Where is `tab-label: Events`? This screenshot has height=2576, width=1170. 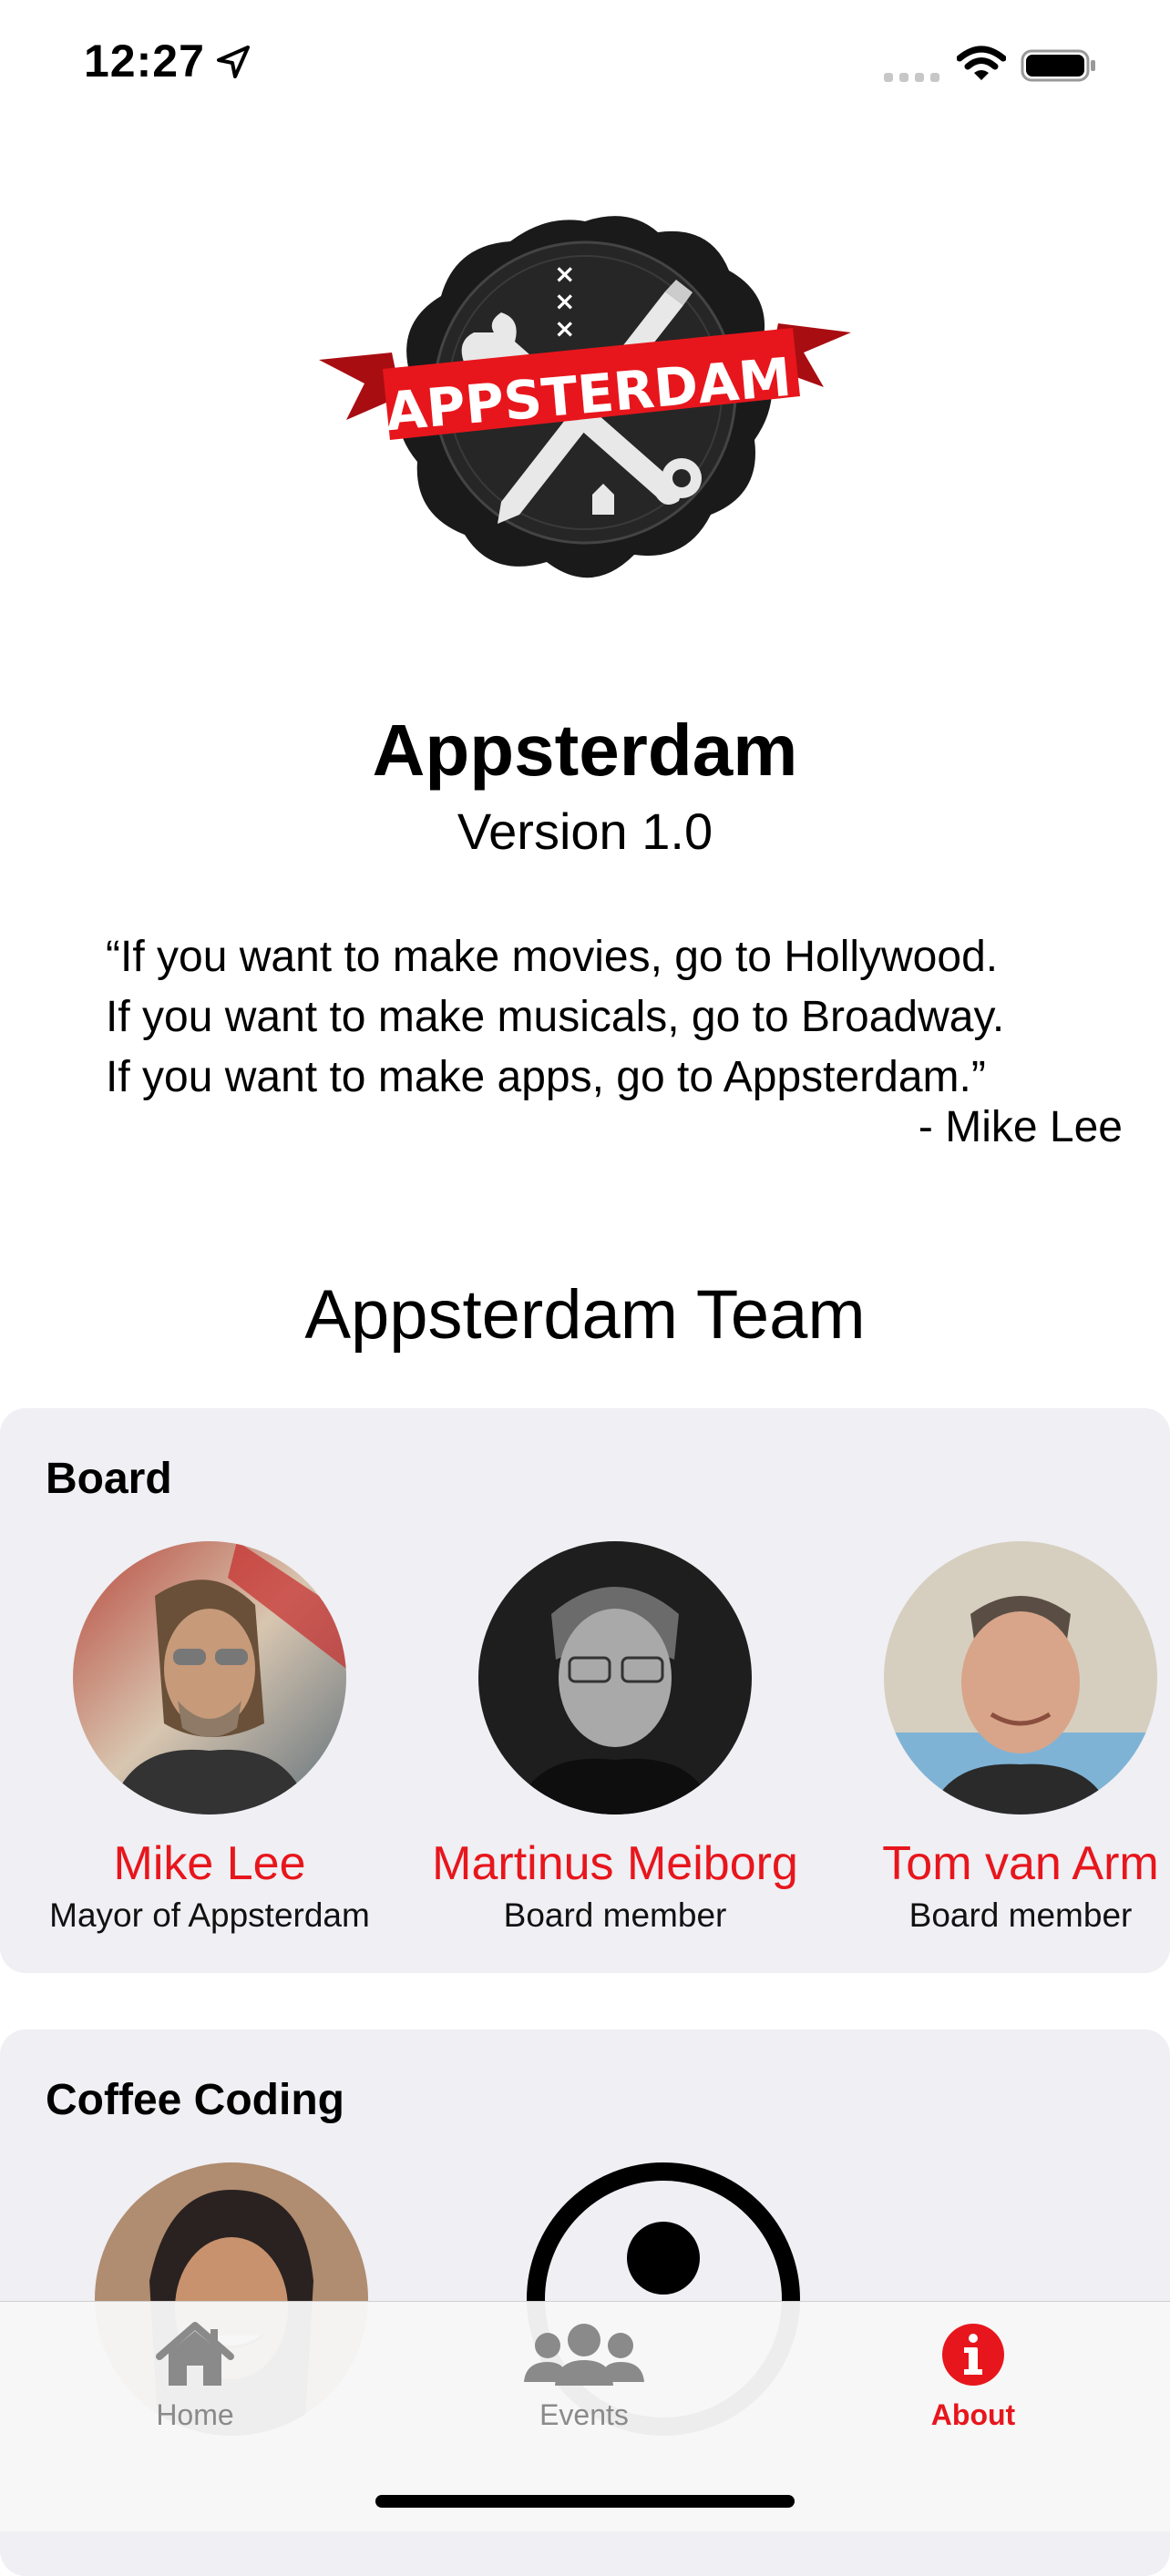 tab-label: Events is located at coordinates (584, 2414).